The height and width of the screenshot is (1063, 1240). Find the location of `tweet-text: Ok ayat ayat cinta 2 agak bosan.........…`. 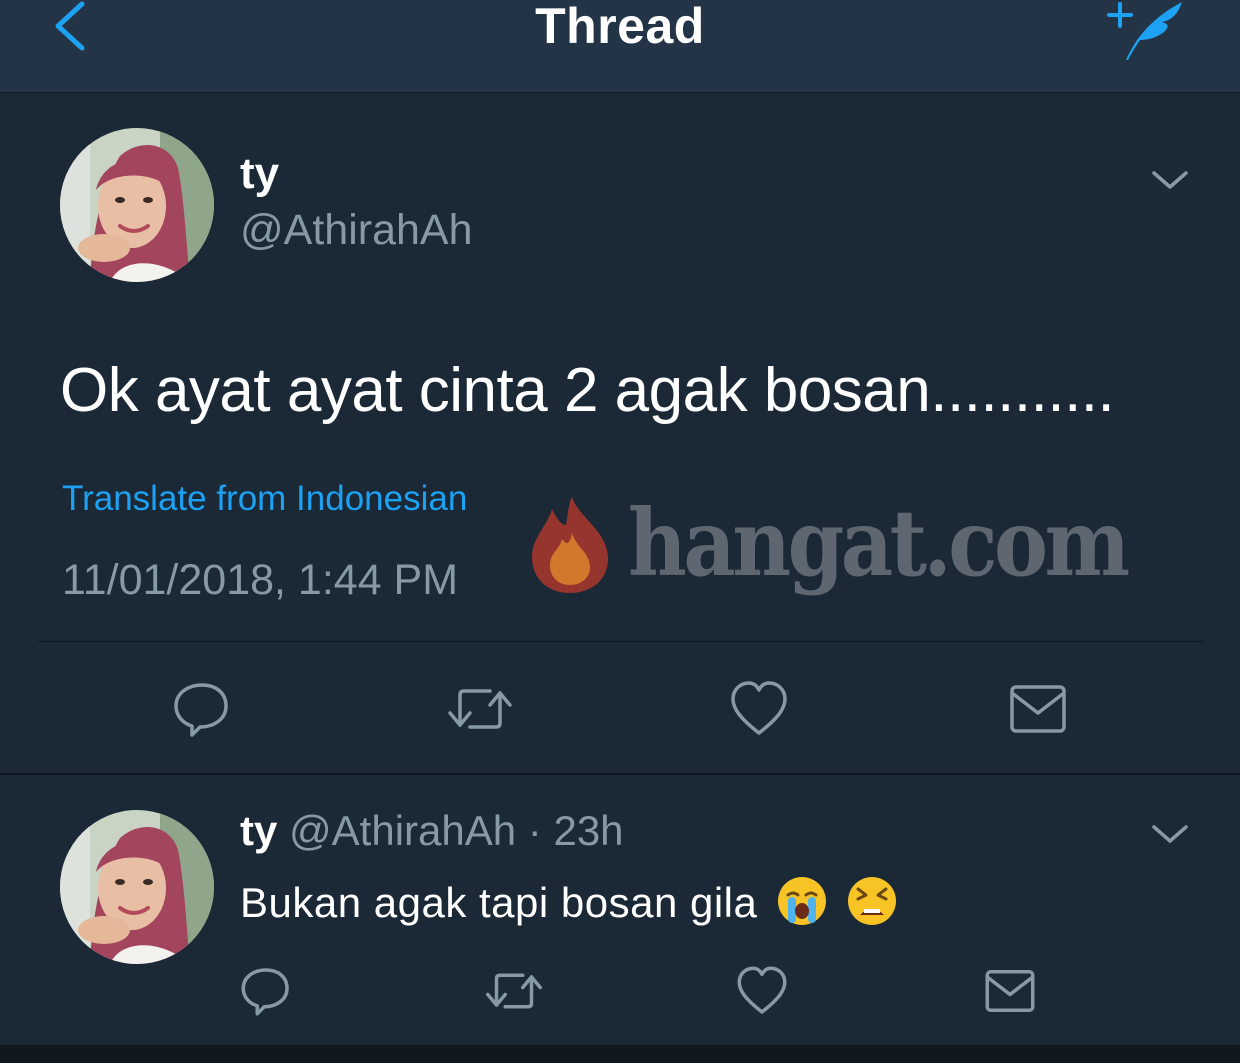

tweet-text: Ok ayat ayat cinta 2 agak bosan.........… is located at coordinates (587, 390).